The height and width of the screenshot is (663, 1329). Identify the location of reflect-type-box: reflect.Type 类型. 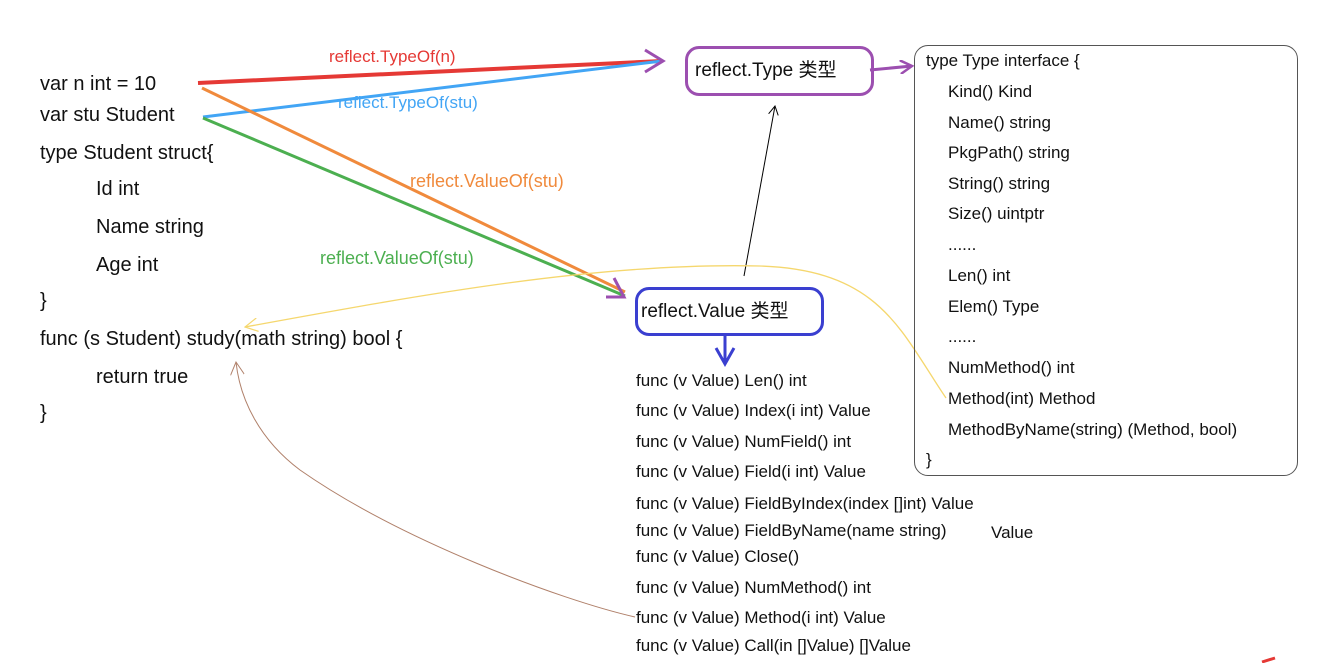
(779, 71).